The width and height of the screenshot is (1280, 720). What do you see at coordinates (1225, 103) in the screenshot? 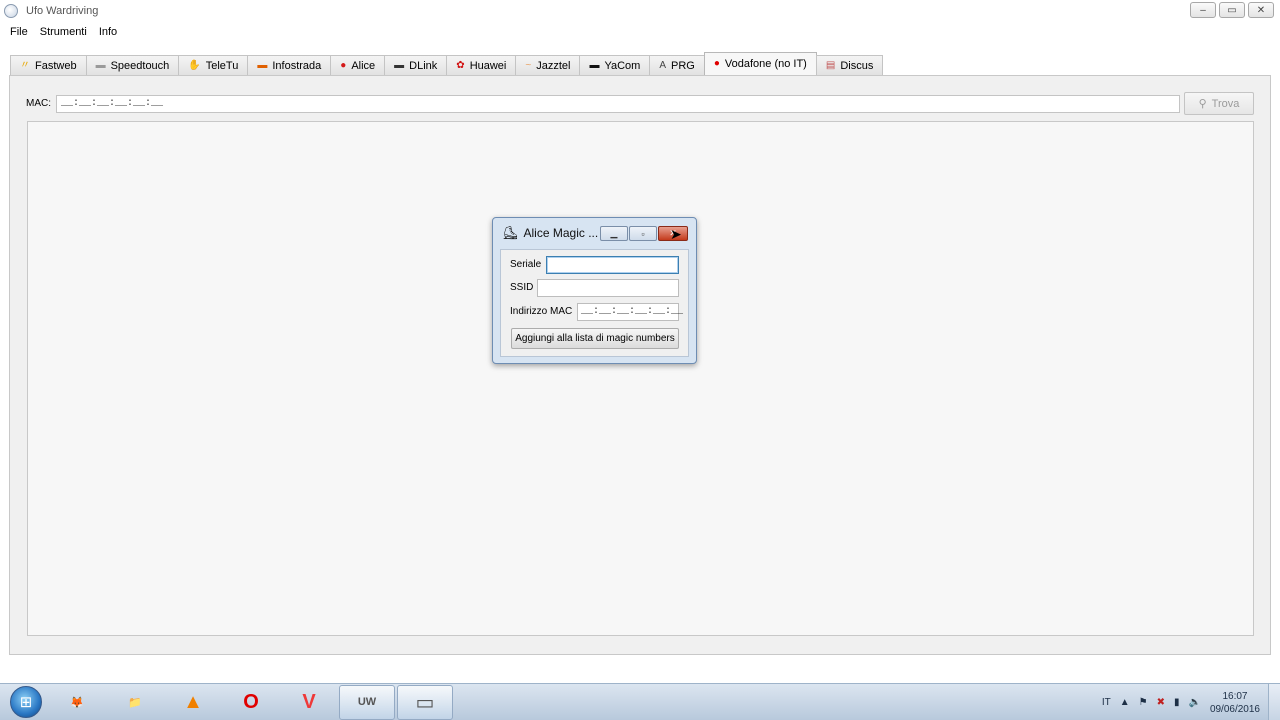
I see `trova-label: Trova` at bounding box center [1225, 103].